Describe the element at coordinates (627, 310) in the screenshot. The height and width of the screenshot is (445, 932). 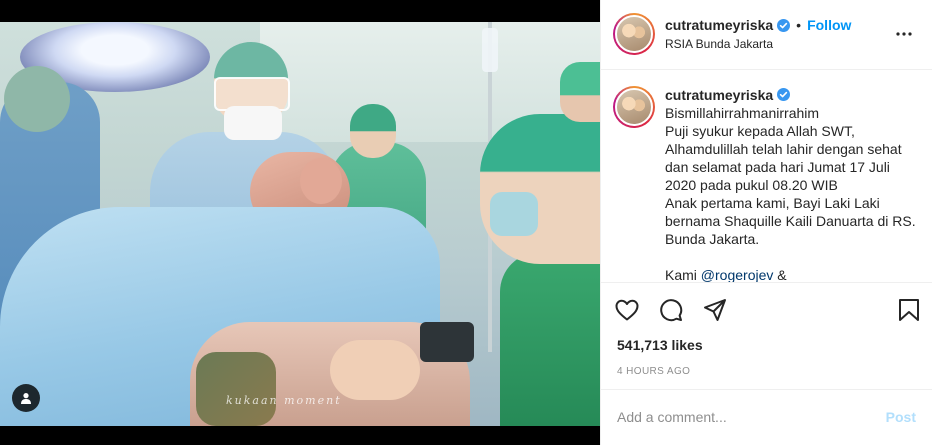
I see `heart-icon` at that location.